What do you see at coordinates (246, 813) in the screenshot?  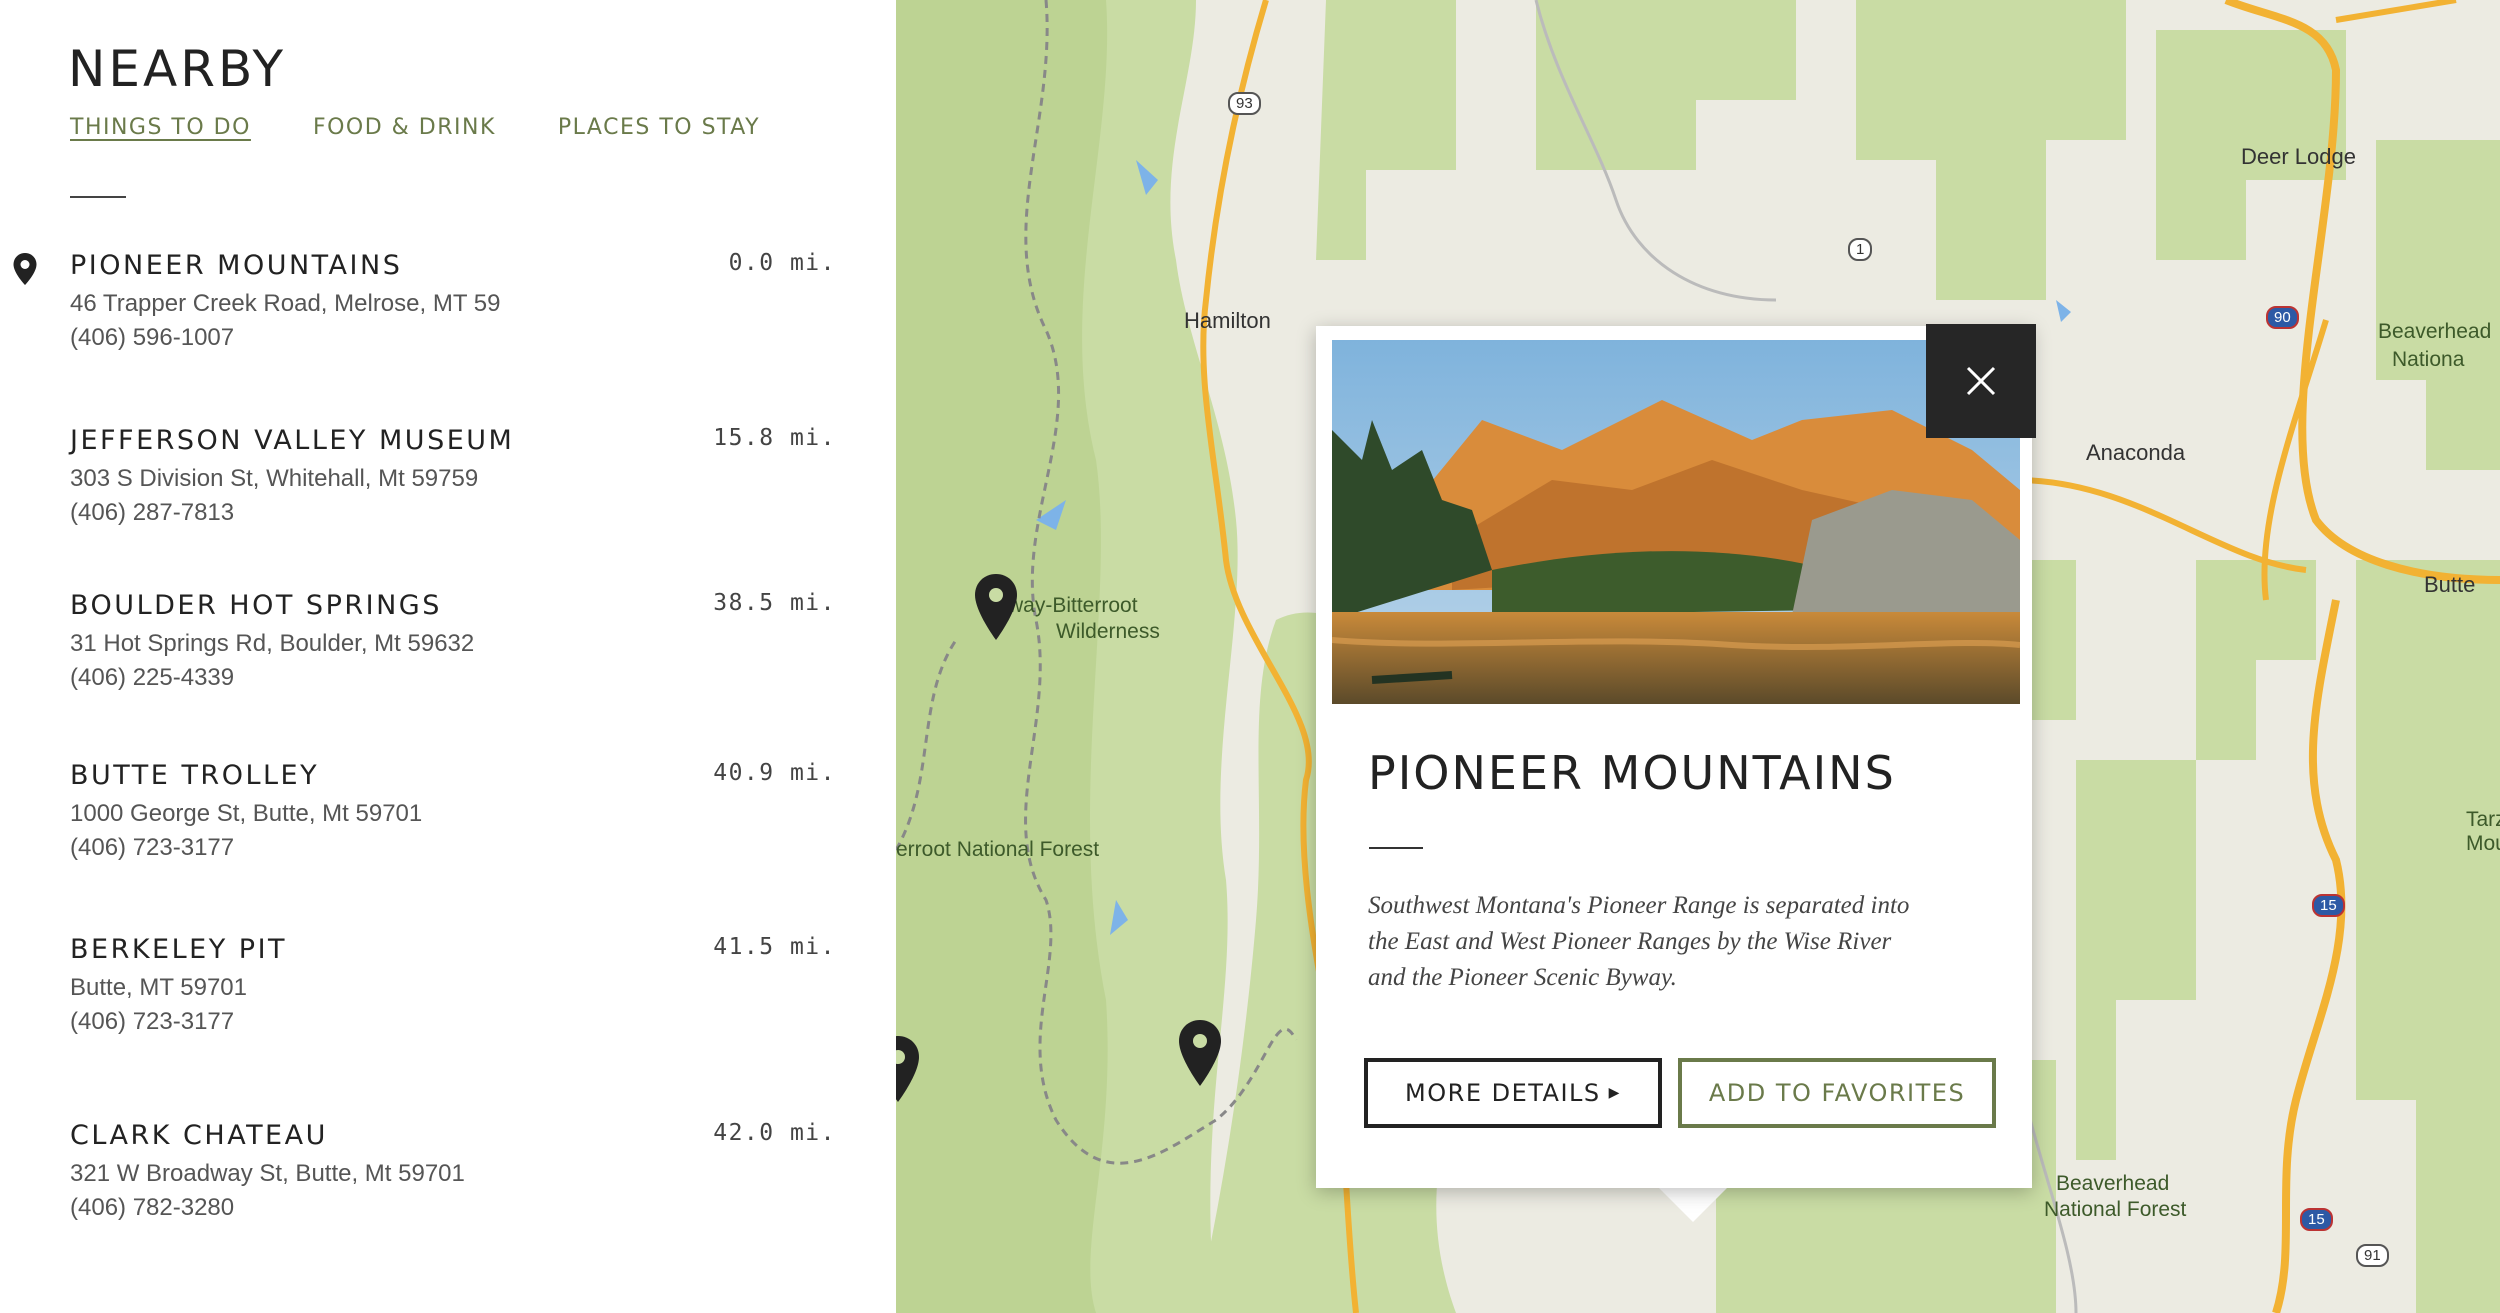 I see `place-address: 1000 George St, Butte, Mt 59701` at bounding box center [246, 813].